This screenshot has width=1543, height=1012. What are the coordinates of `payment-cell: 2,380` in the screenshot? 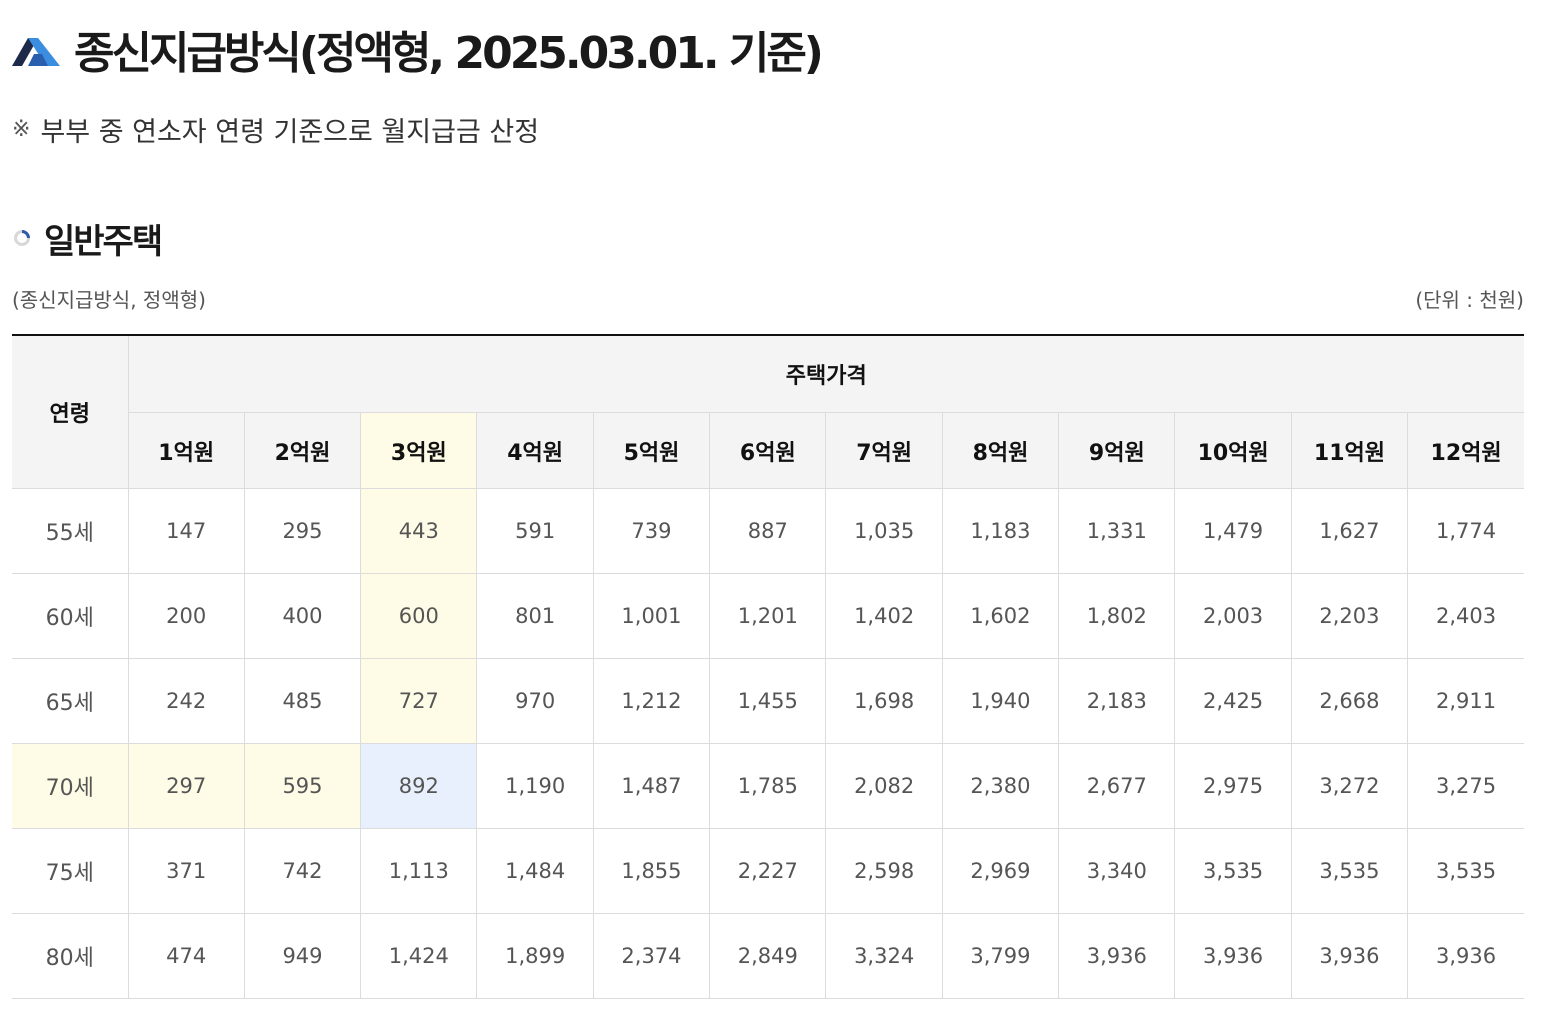 It's located at (1000, 786).